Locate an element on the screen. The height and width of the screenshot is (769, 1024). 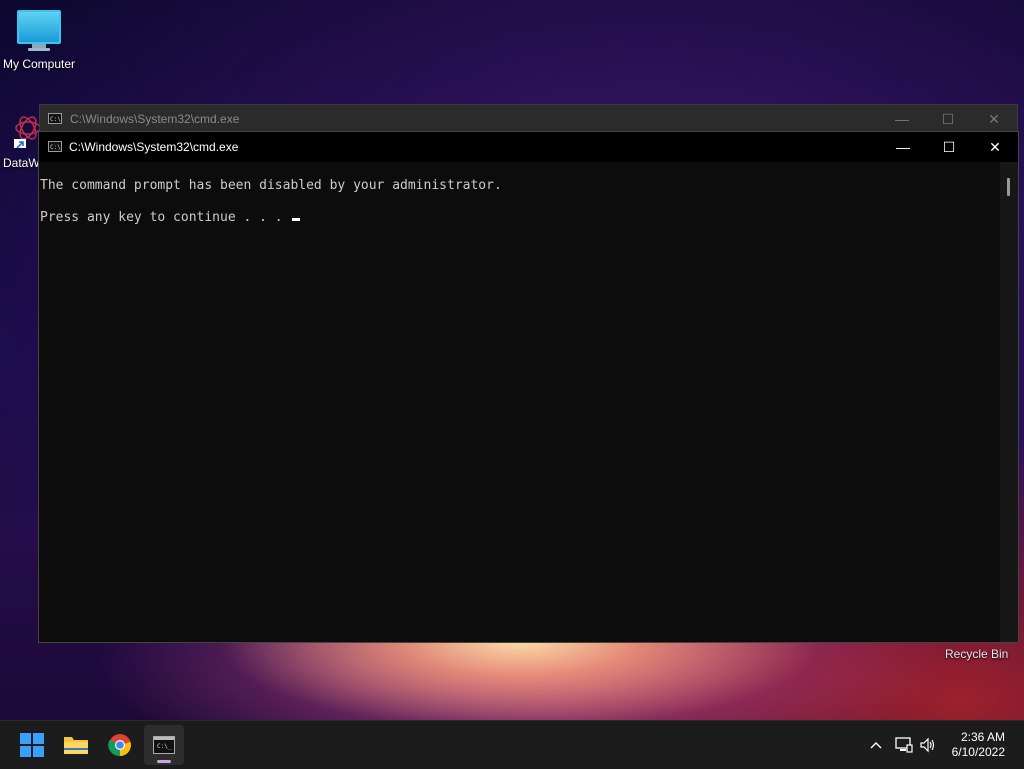
start-button is located at coordinates (32, 745).